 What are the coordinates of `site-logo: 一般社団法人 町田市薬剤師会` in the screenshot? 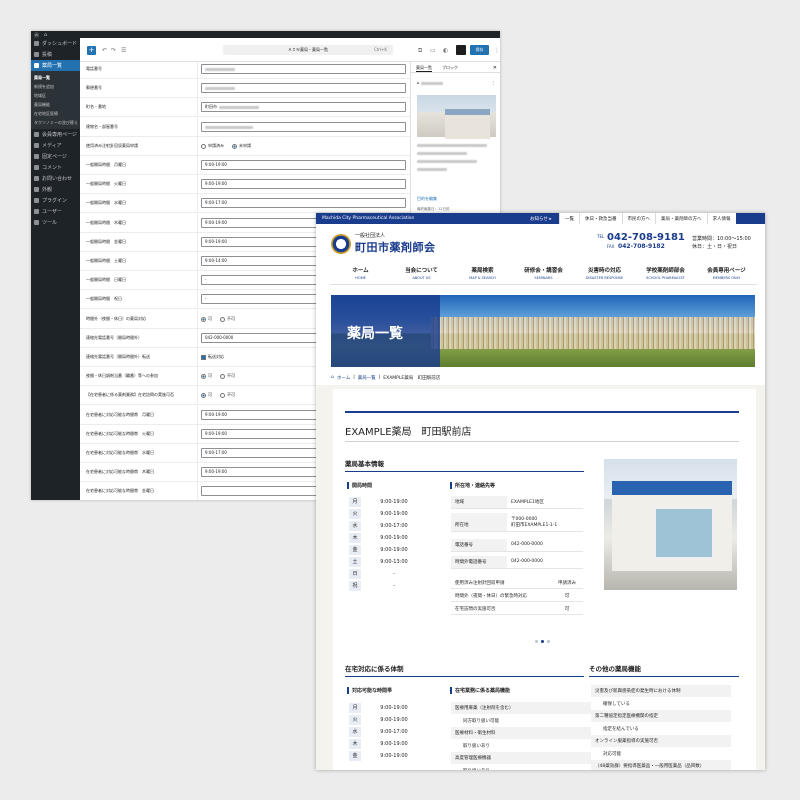 It's located at (383, 243).